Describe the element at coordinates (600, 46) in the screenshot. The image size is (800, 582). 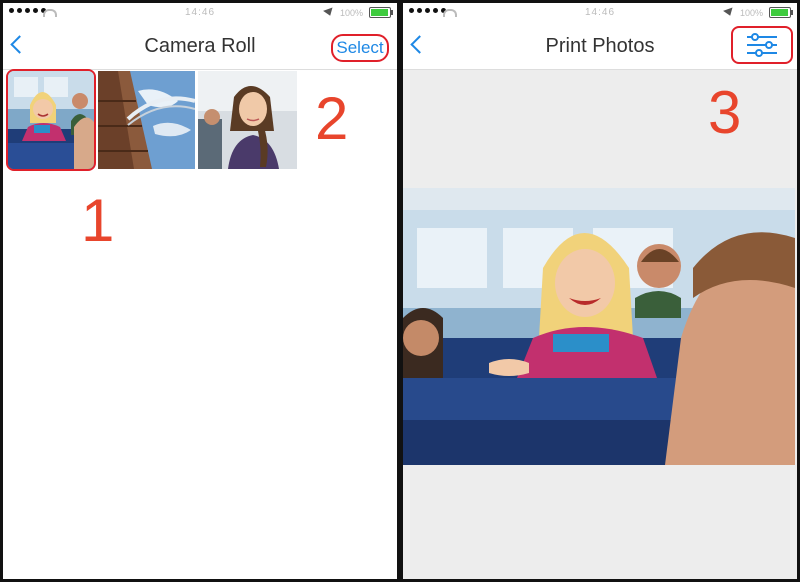
I see `navigation-bar: Print Photos` at that location.